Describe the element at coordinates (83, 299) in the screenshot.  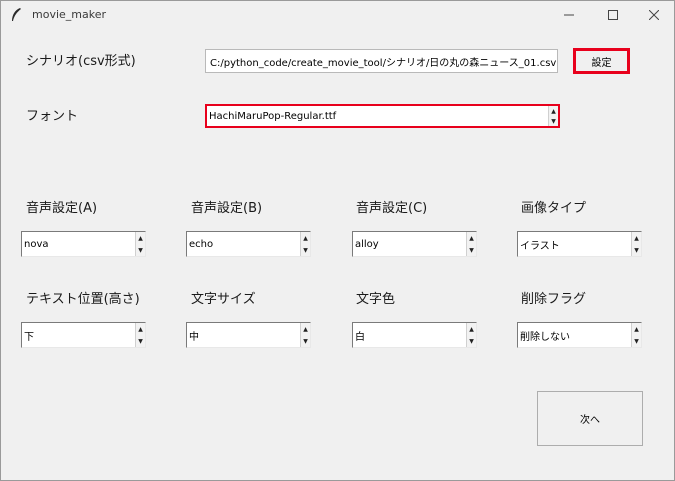
I see `text-position-label: テキスト位置(高さ)` at that location.